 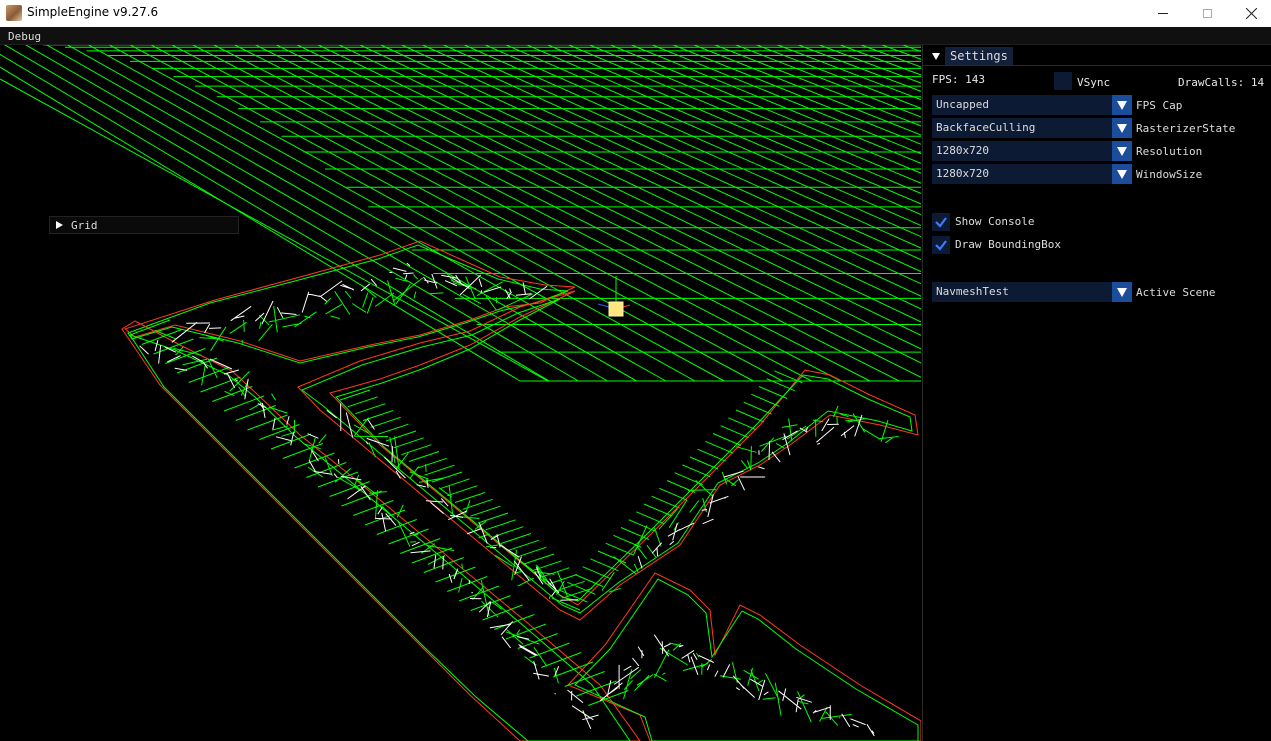 What do you see at coordinates (958, 79) in the screenshot?
I see `fps-readout: FPS: 143` at bounding box center [958, 79].